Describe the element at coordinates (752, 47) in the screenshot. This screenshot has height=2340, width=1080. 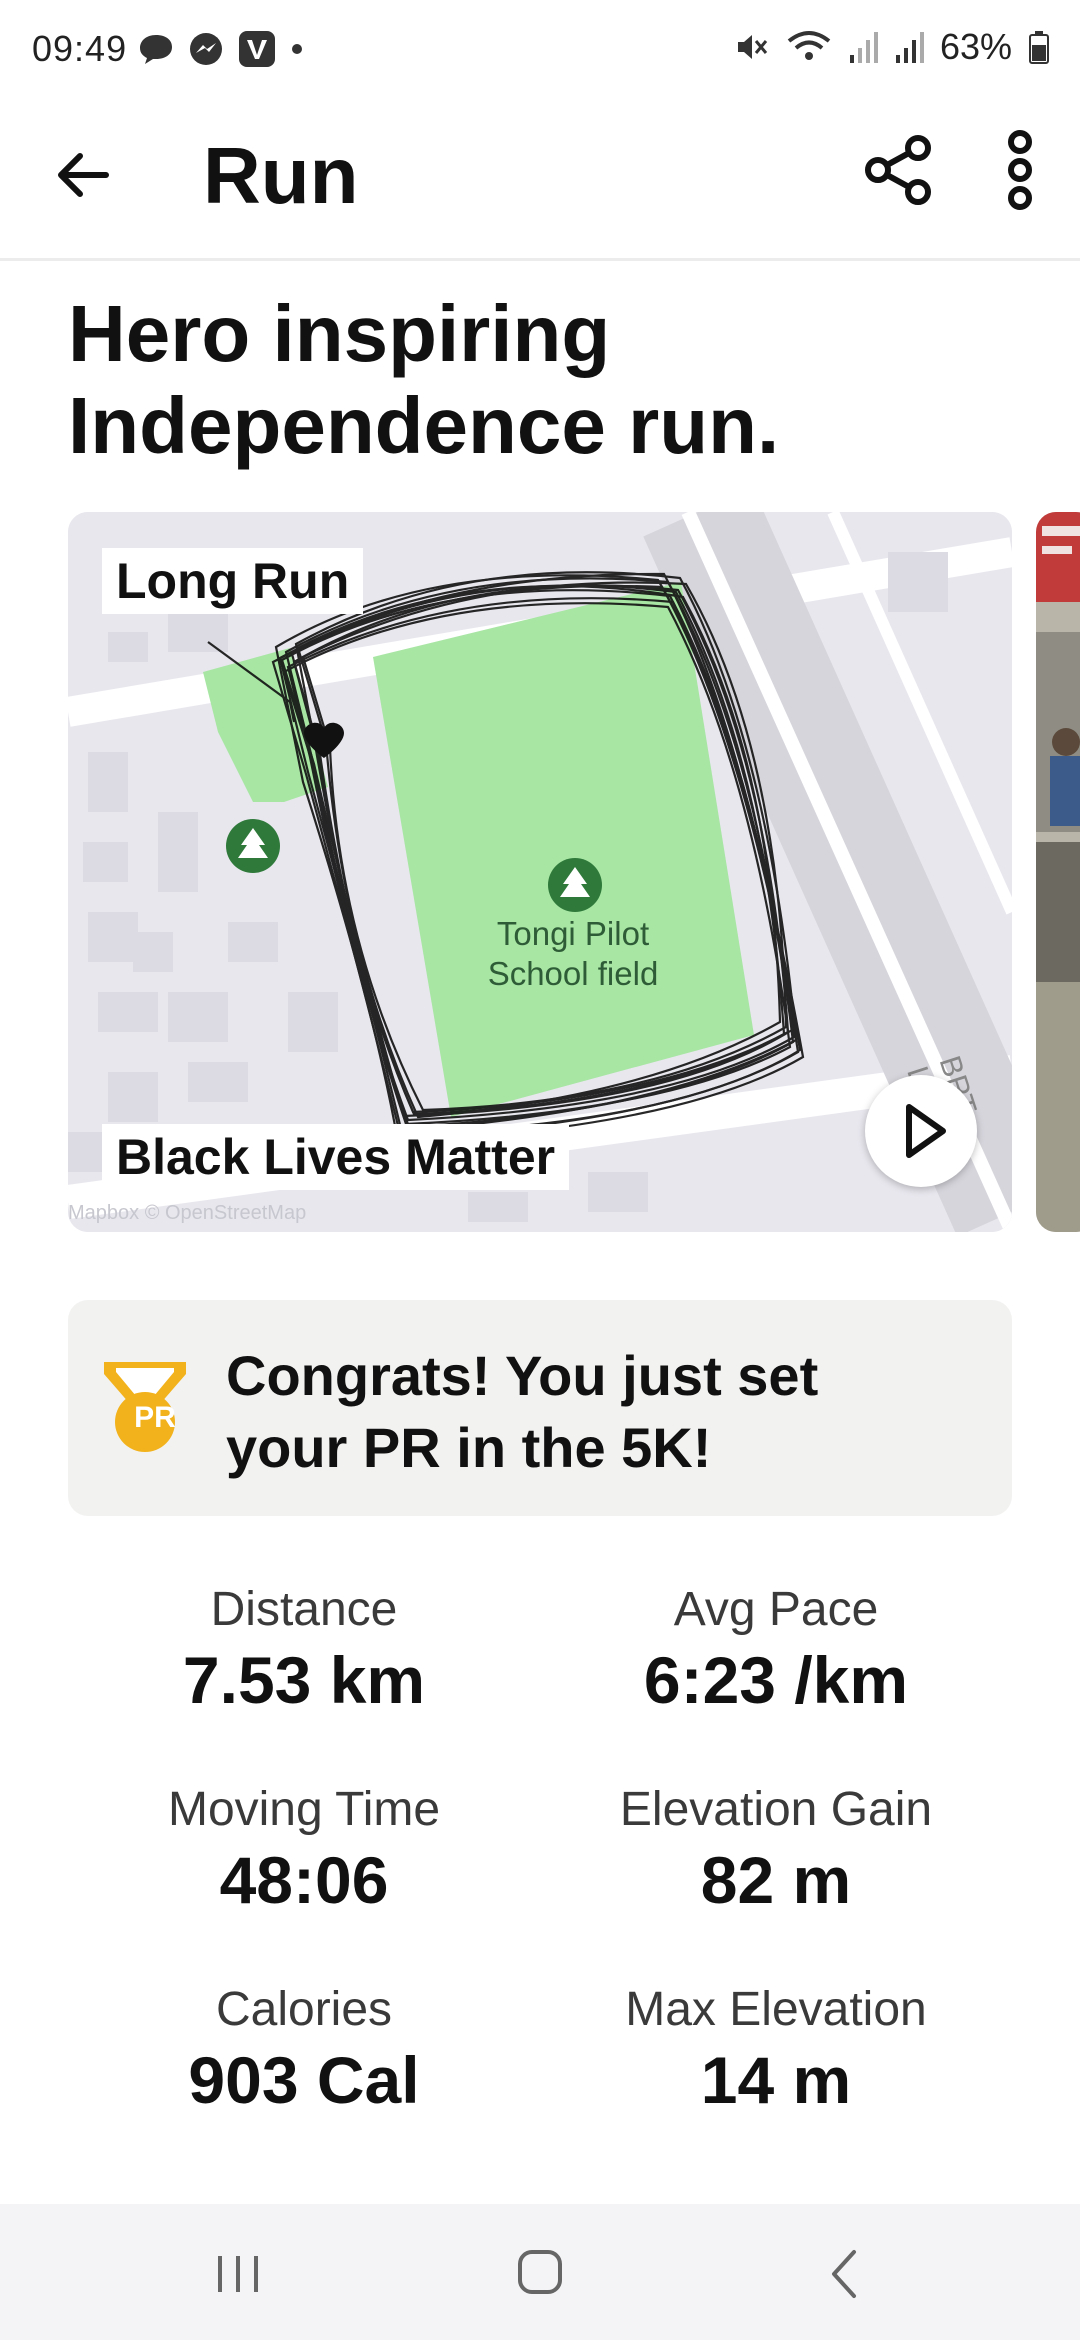
I see `mute-icon` at that location.